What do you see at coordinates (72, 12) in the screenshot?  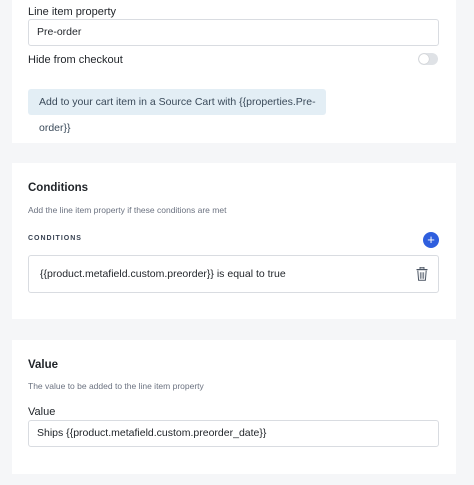 I see `line-item-property-label: Line item property` at bounding box center [72, 12].